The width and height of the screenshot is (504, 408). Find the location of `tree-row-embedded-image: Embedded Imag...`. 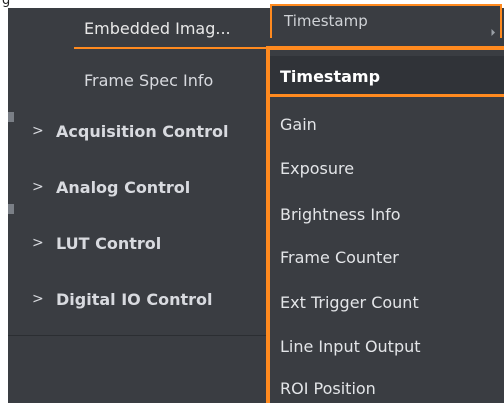

tree-row-embedded-image: Embedded Imag... is located at coordinates (139, 28).